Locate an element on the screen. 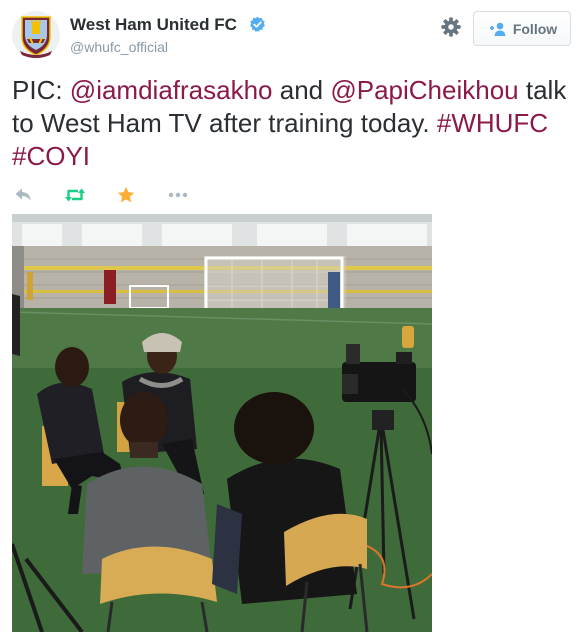 The image size is (582, 633). more-button is located at coordinates (178, 195).